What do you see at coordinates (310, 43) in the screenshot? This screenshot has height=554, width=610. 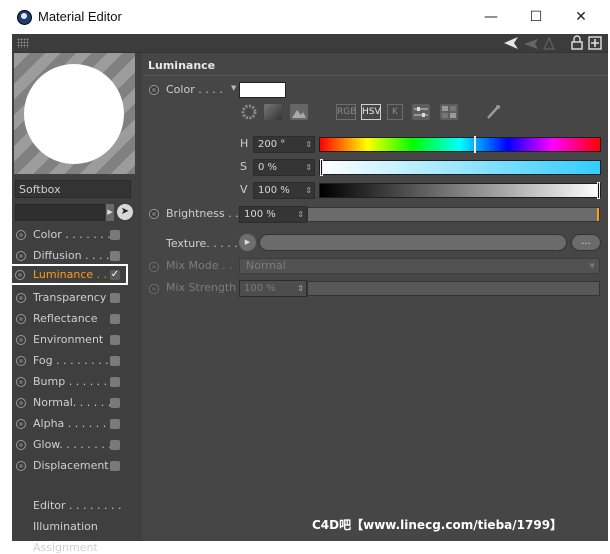 I see `toolbar-strip` at bounding box center [310, 43].